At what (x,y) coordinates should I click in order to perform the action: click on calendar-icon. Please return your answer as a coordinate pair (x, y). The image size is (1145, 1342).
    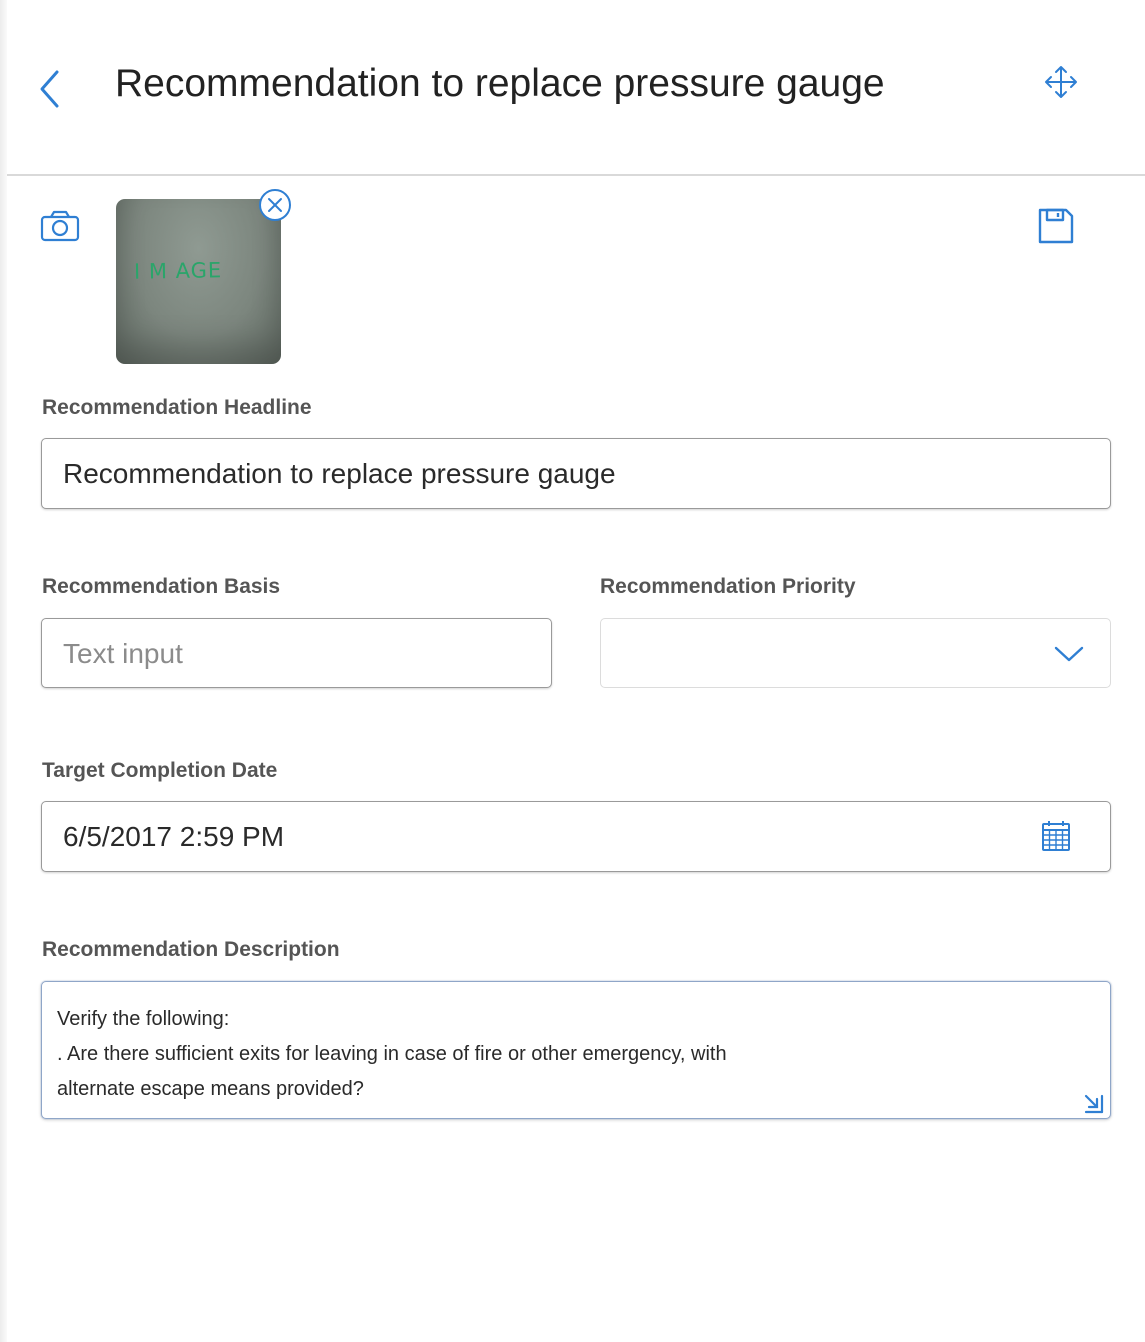
    Looking at the image, I should click on (1056, 836).